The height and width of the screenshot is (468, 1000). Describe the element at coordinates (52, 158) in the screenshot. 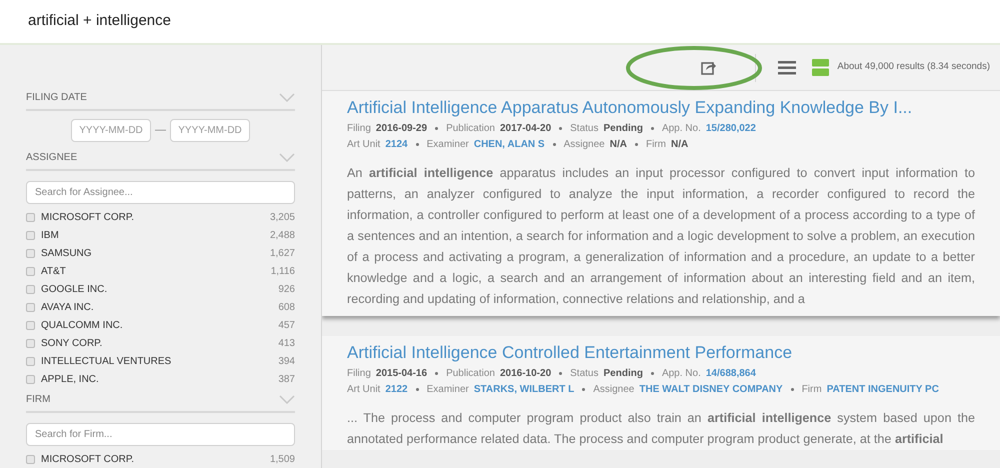

I see `section-title: ASSIGNEE` at that location.